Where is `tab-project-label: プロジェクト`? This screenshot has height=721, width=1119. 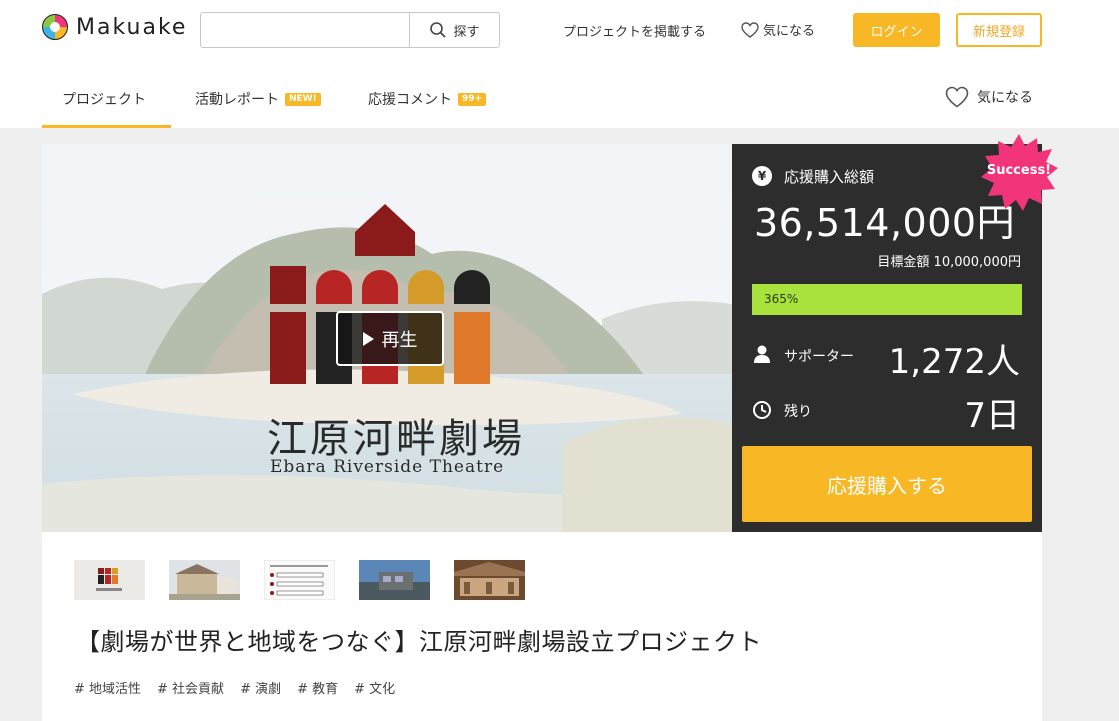
tab-project-label: プロジェクト is located at coordinates (104, 100).